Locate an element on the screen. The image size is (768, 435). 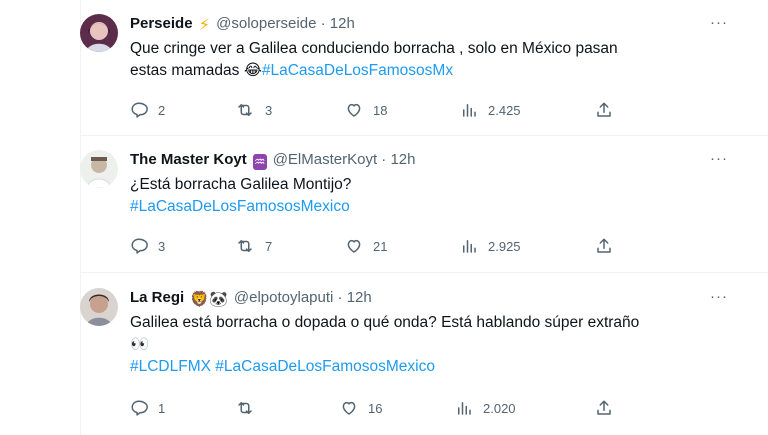
hashtag-link: #LaCasaDeLosFamososMx is located at coordinates (357, 70).